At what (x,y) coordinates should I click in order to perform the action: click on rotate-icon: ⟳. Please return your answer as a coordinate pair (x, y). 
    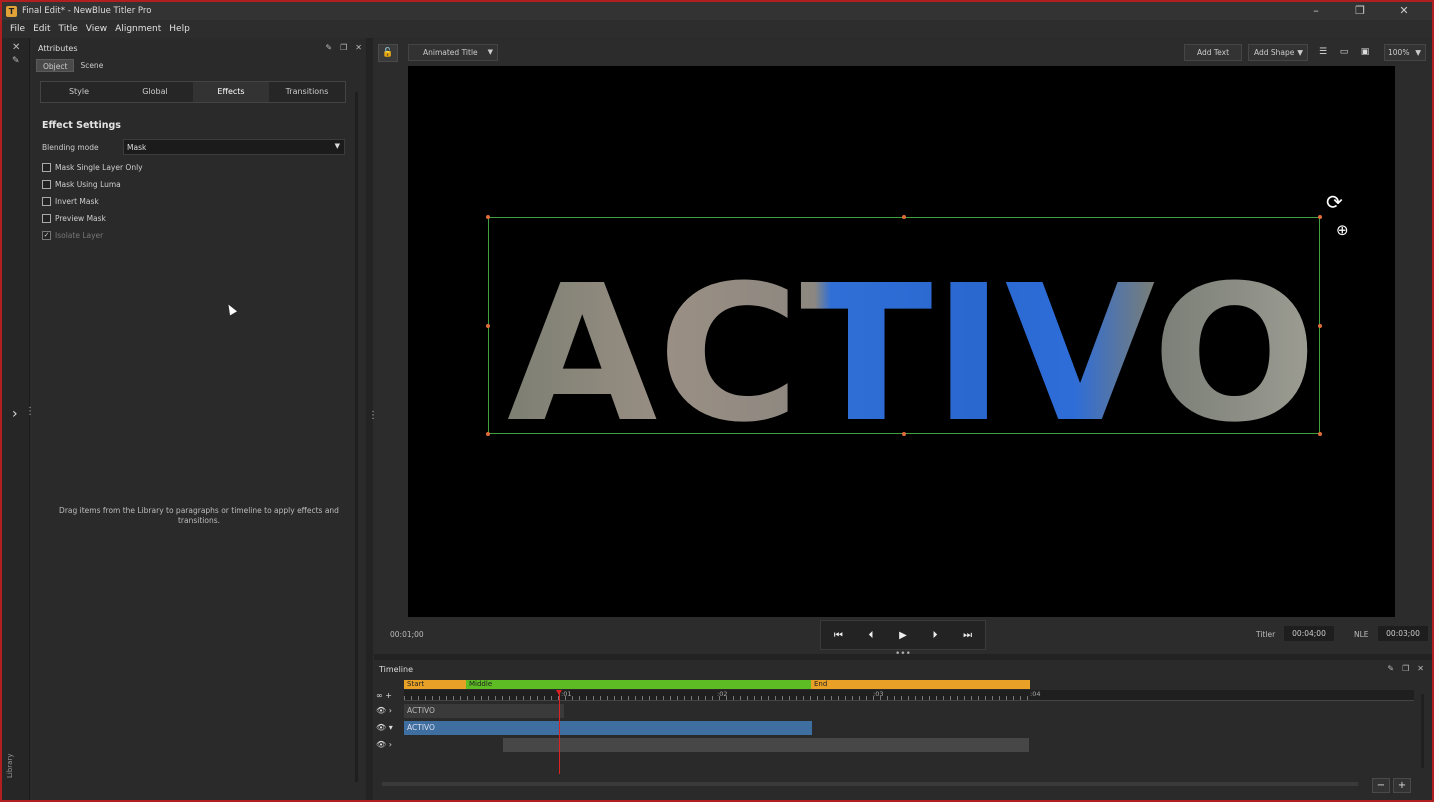
    Looking at the image, I should click on (1334, 202).